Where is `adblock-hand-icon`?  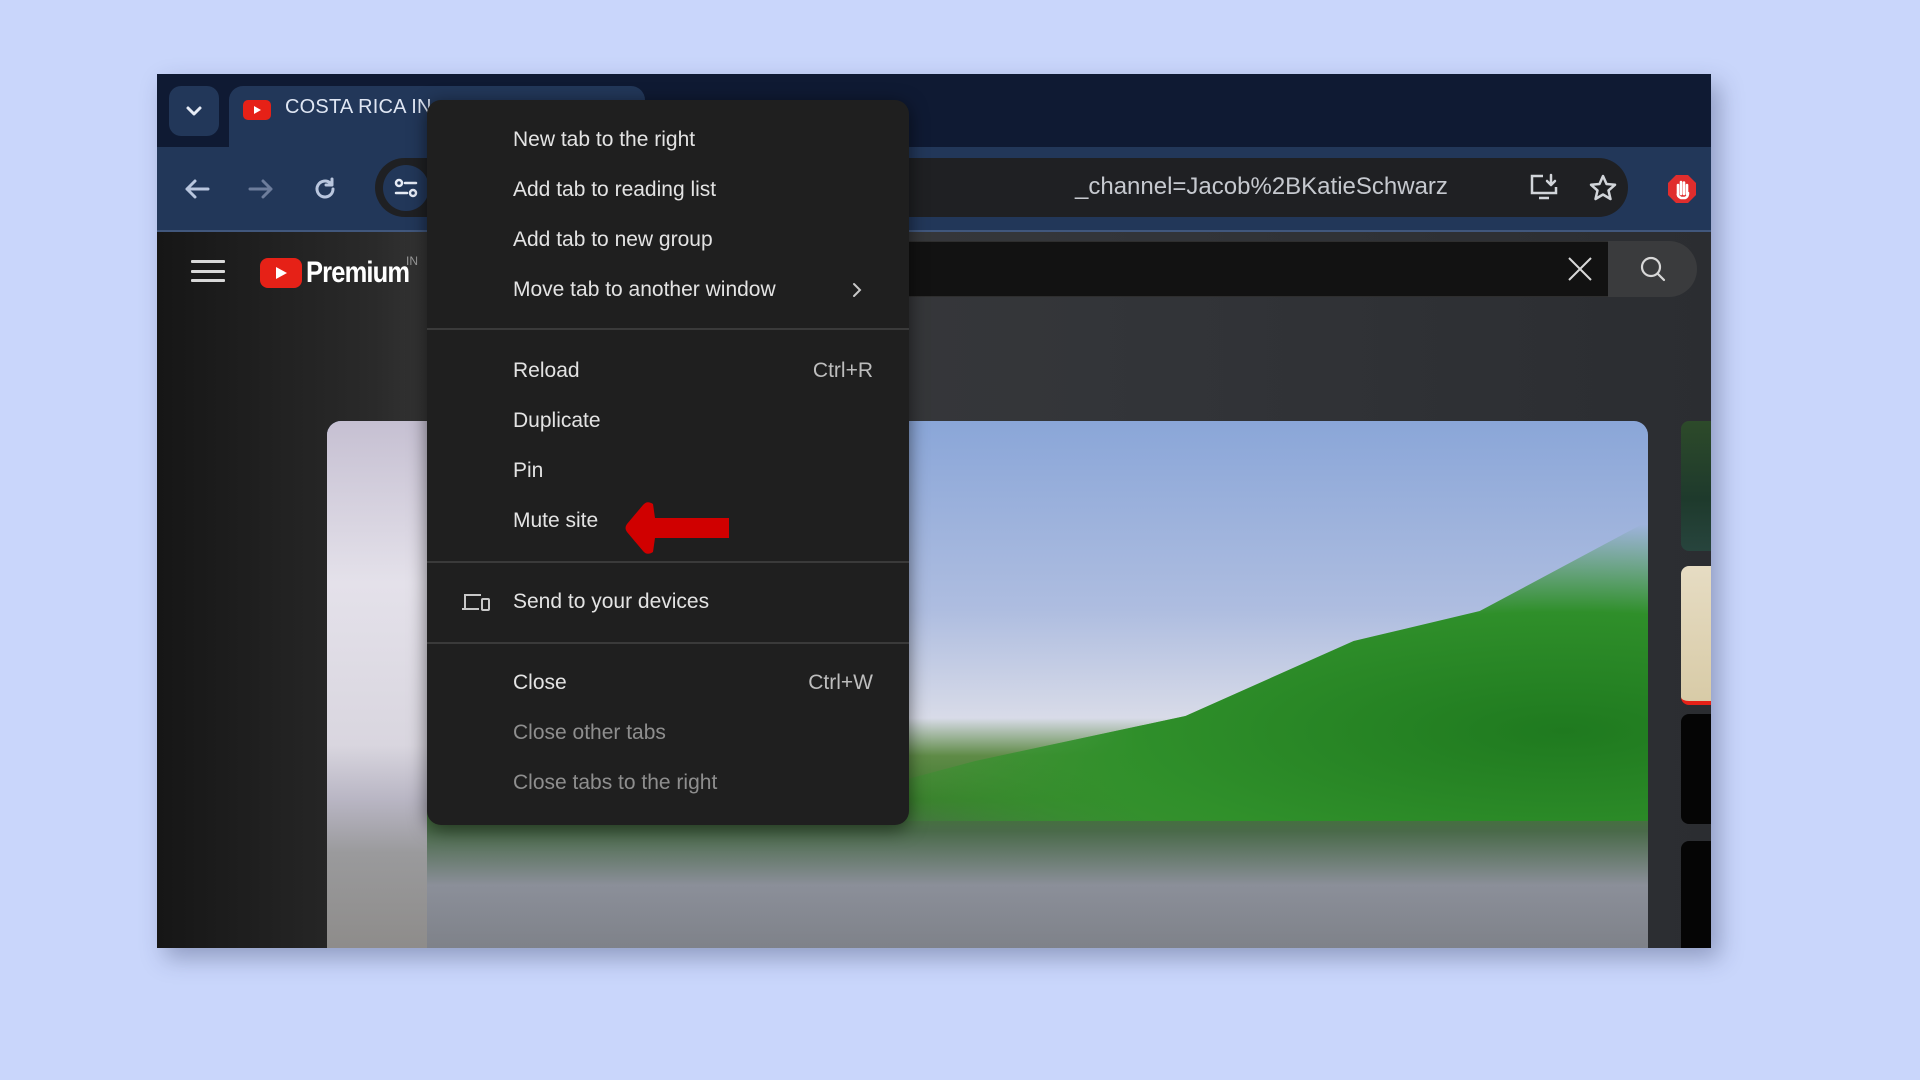 adblock-hand-icon is located at coordinates (1682, 189).